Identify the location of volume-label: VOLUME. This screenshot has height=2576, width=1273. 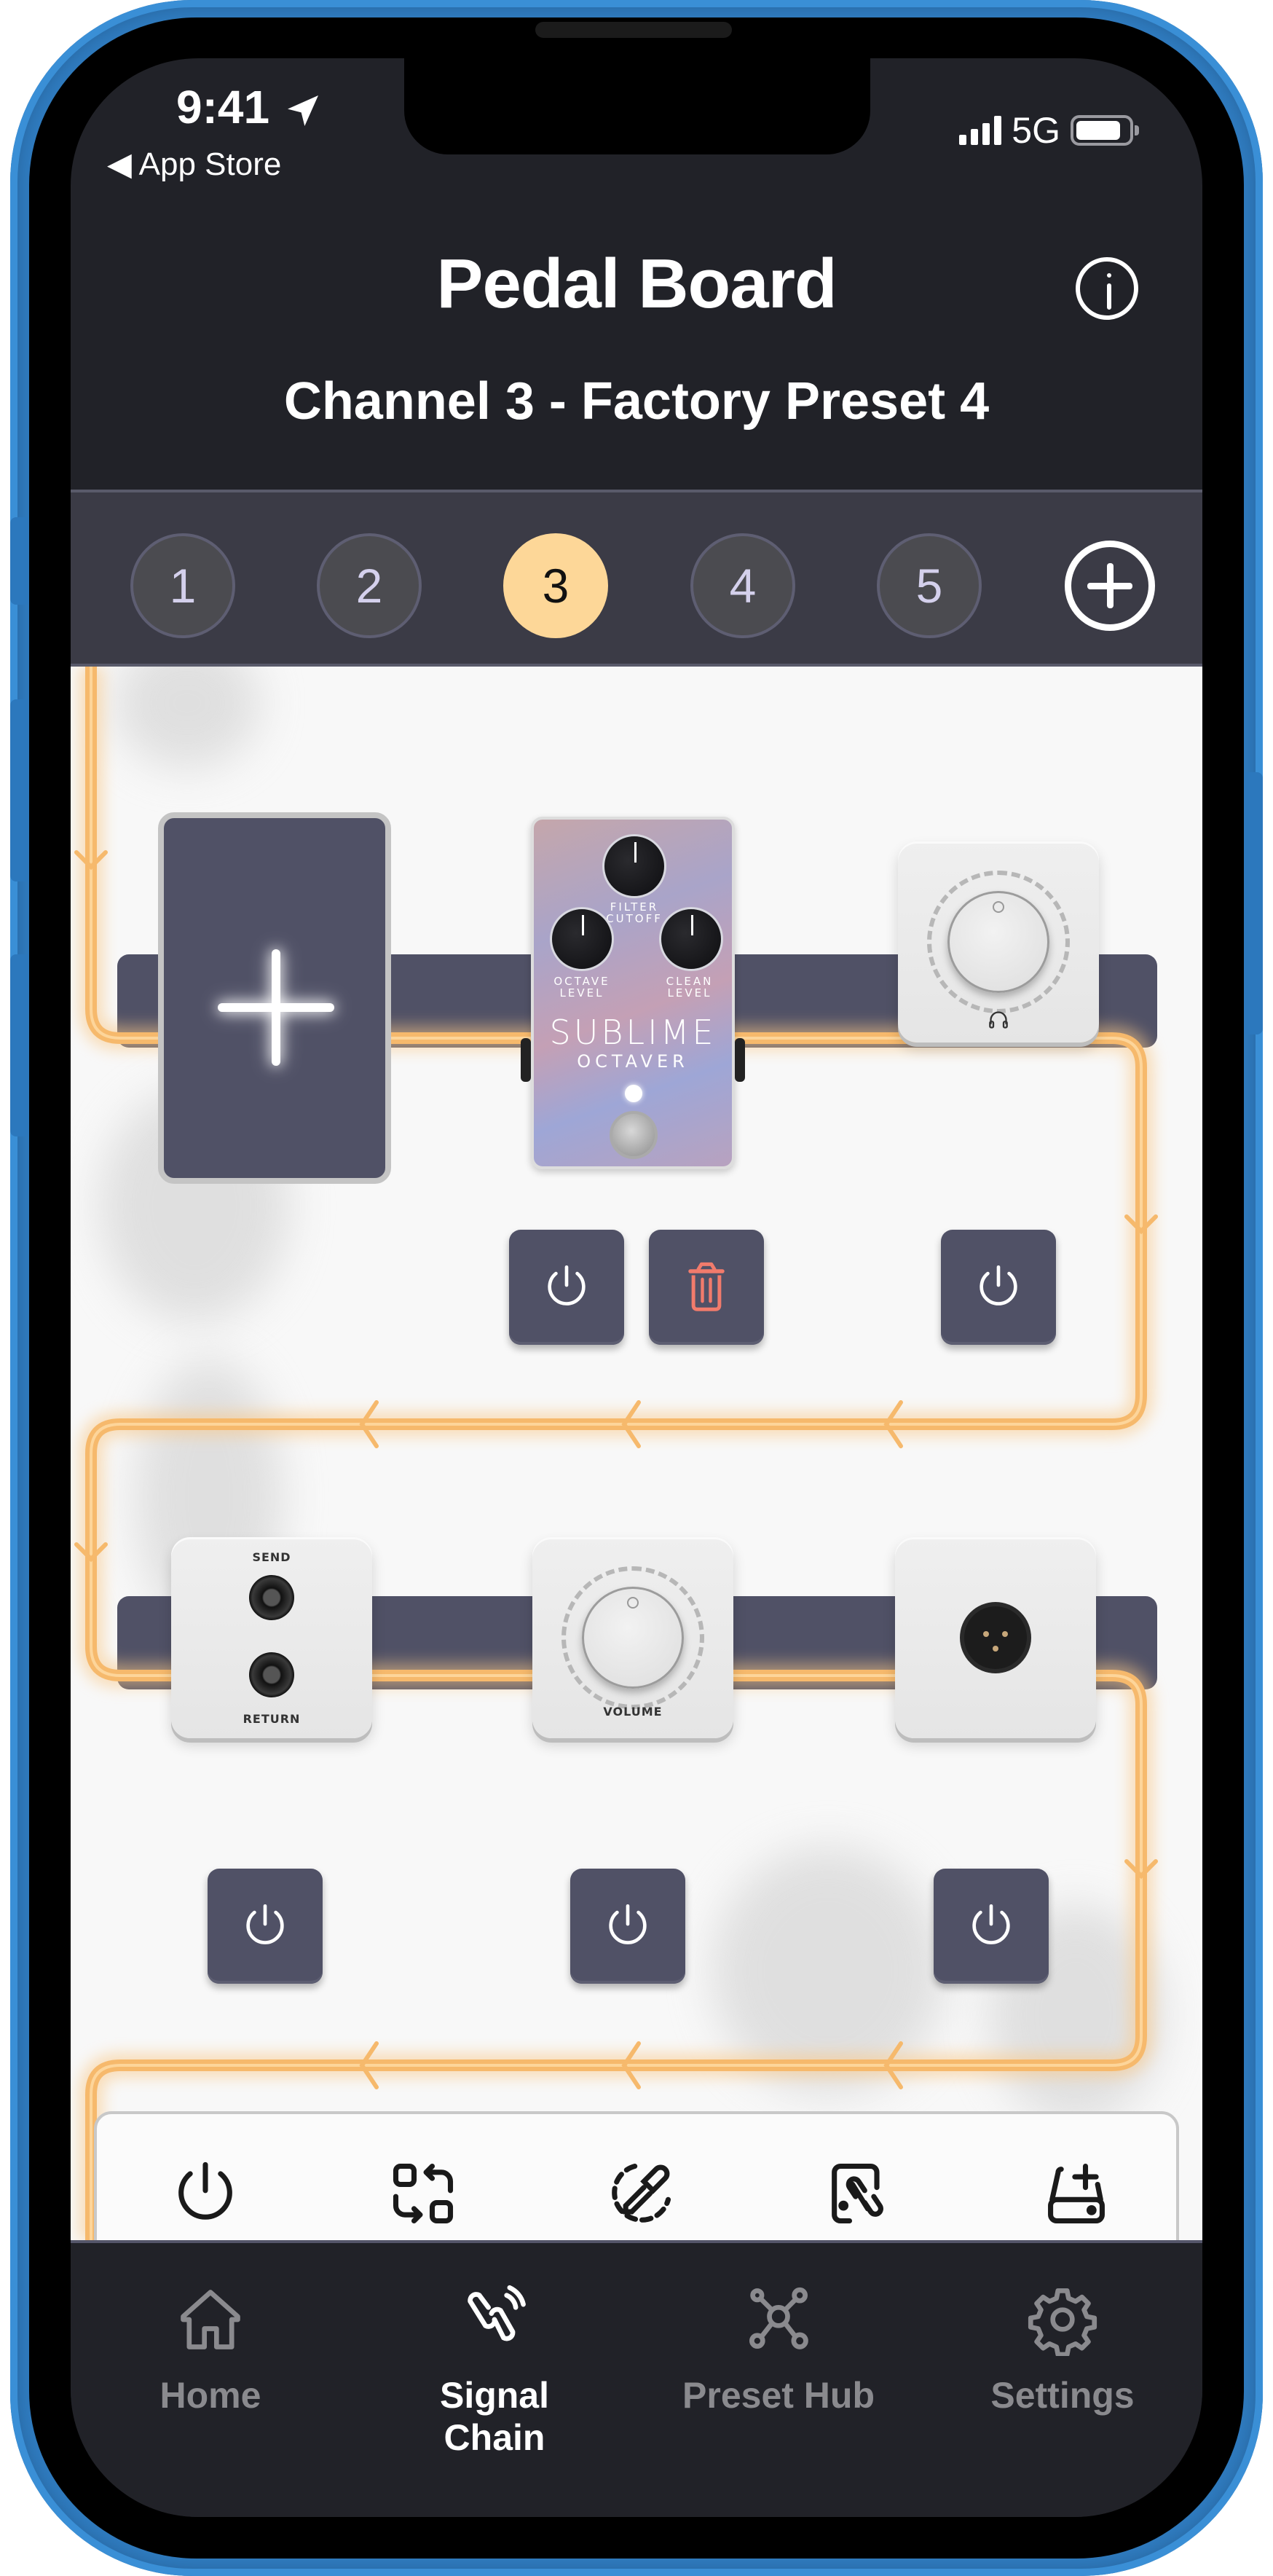
(633, 1712).